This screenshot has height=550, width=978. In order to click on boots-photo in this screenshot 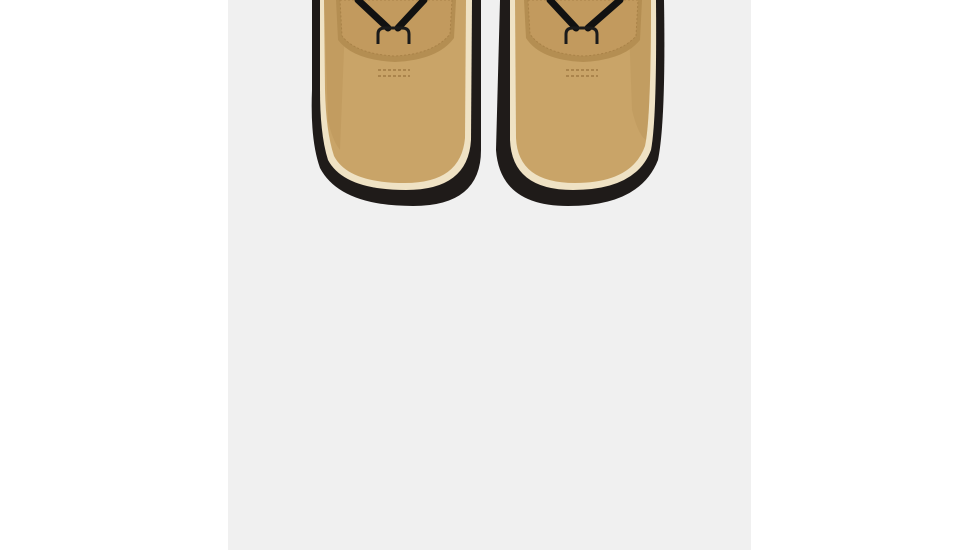, I will do `click(488, 103)`.